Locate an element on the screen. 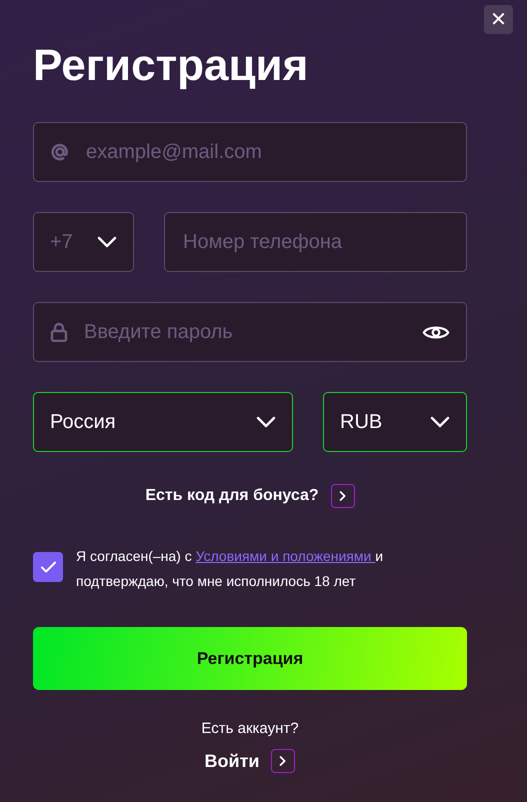 The image size is (527, 802). bonus-code-link: Есть код для бонуса? is located at coordinates (232, 496).